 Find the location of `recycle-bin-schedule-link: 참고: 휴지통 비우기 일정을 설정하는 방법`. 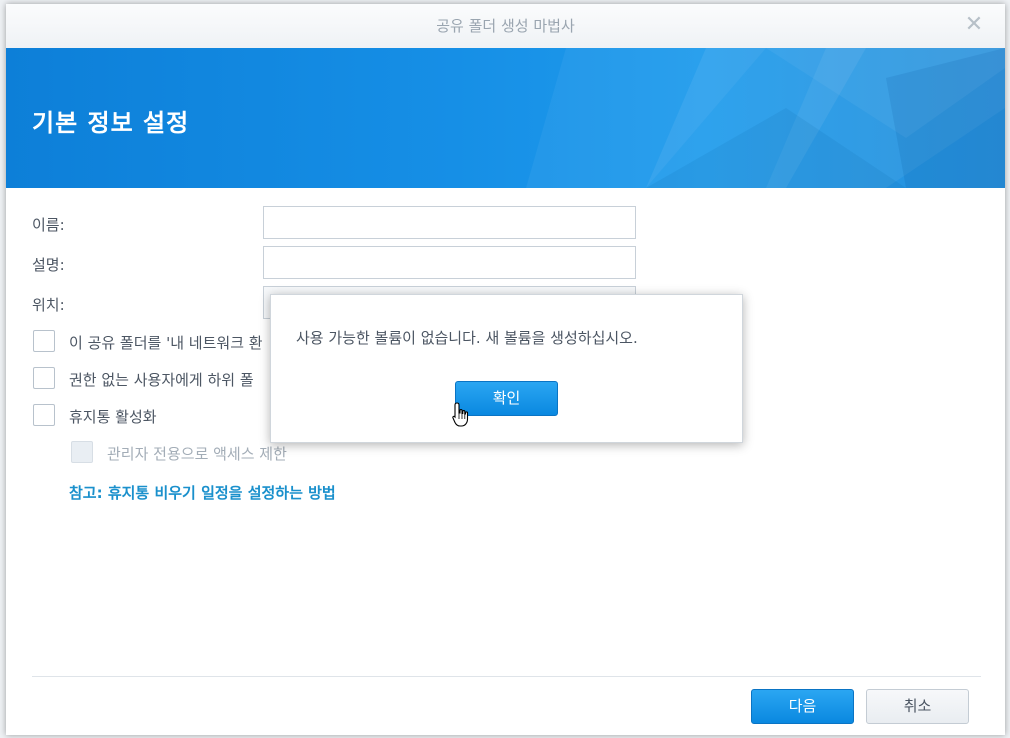

recycle-bin-schedule-link: 참고: 휴지통 비우기 일정을 설정하는 방법 is located at coordinates (202, 492).